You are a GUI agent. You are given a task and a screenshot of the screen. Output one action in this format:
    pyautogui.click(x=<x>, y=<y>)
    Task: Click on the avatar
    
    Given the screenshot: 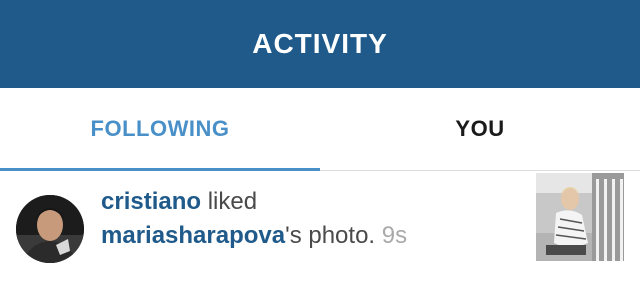 What is the action you would take?
    pyautogui.click(x=50, y=229)
    